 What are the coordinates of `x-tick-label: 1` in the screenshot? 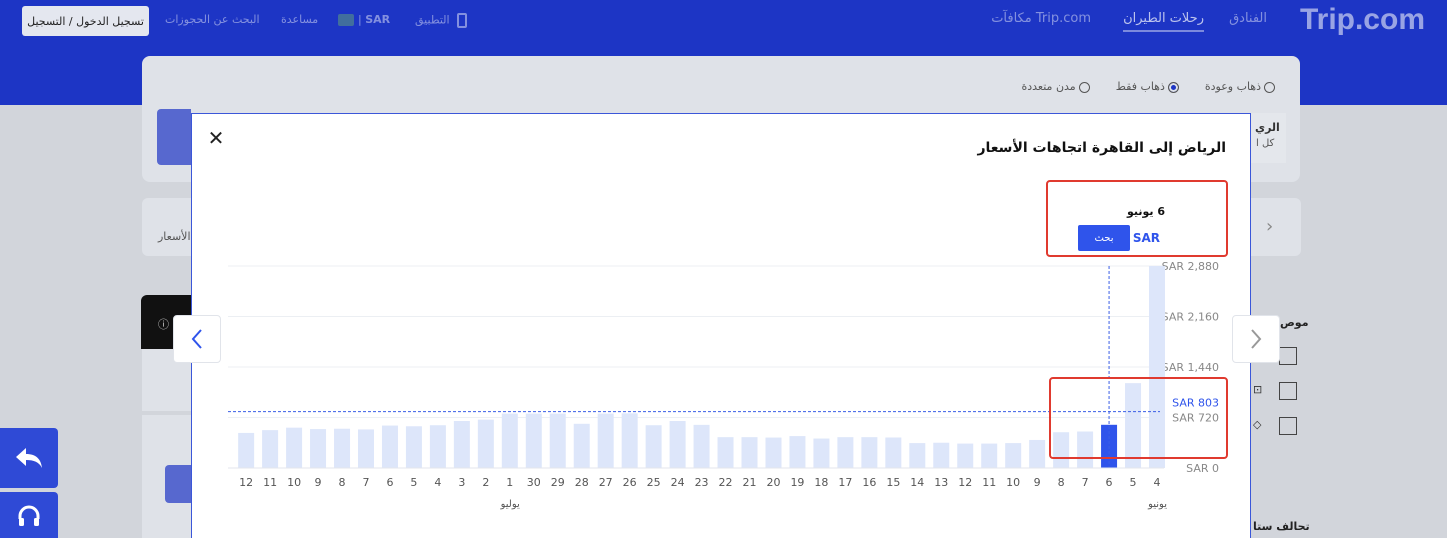 It's located at (509, 482).